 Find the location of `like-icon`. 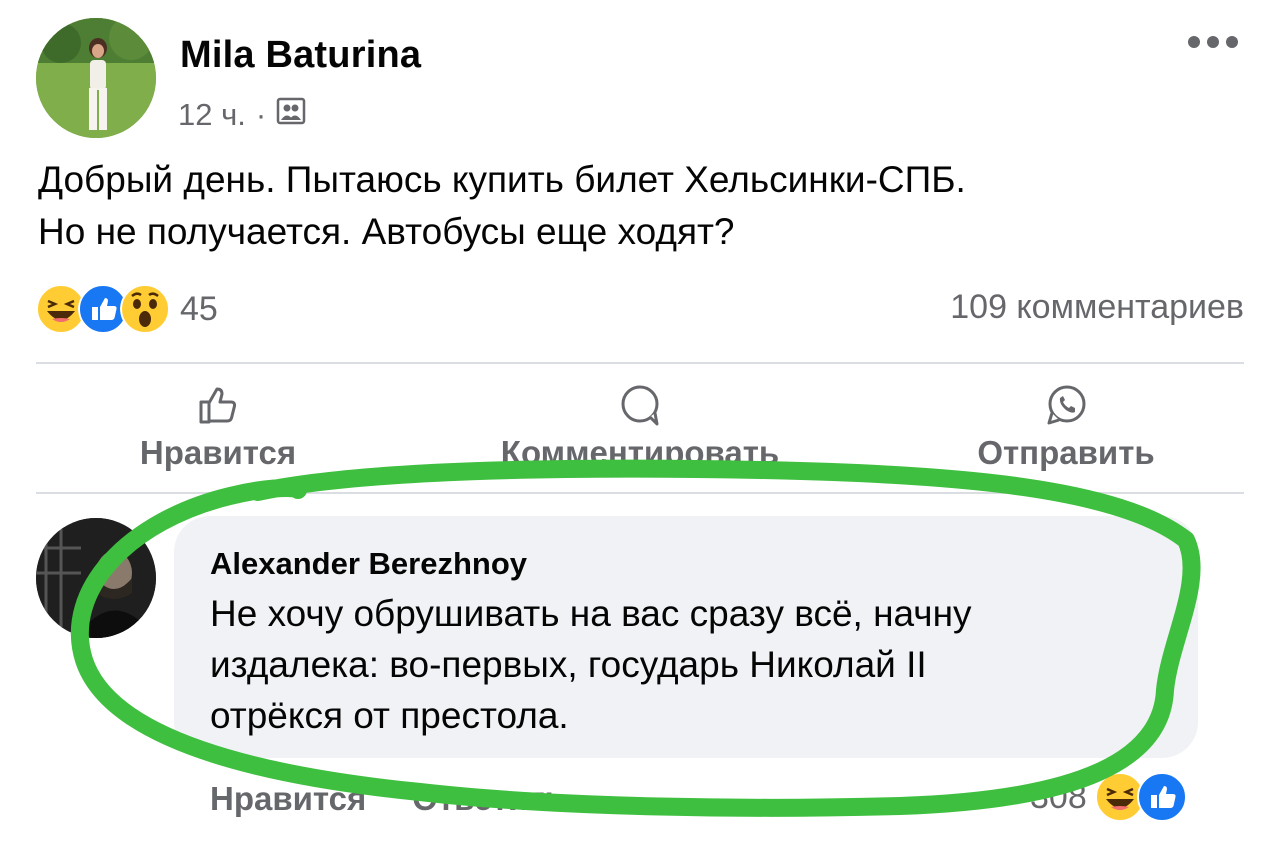

like-icon is located at coordinates (1161, 797).